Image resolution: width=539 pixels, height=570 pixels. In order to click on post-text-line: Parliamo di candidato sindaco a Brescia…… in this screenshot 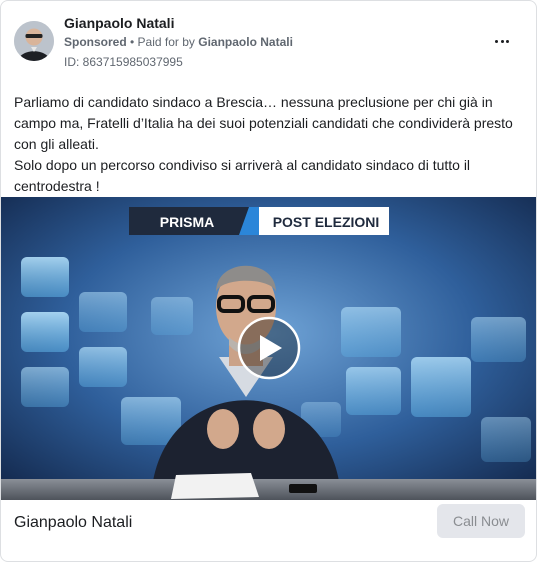, I will do `click(263, 123)`.